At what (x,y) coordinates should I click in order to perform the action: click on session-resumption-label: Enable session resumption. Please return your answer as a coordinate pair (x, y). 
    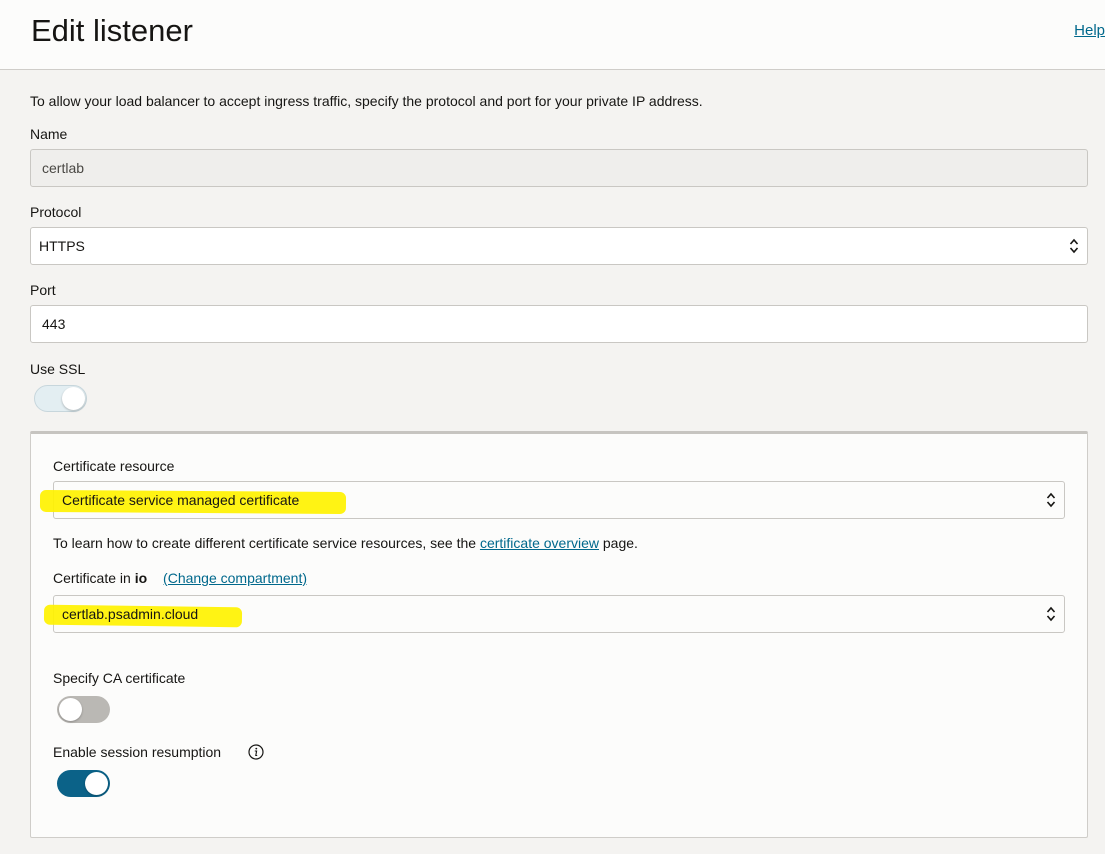
    Looking at the image, I should click on (137, 752).